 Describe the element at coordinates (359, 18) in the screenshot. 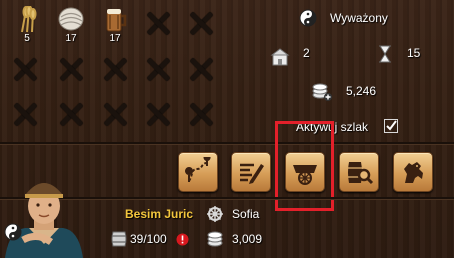

I see `balance-label: Wyważony` at that location.